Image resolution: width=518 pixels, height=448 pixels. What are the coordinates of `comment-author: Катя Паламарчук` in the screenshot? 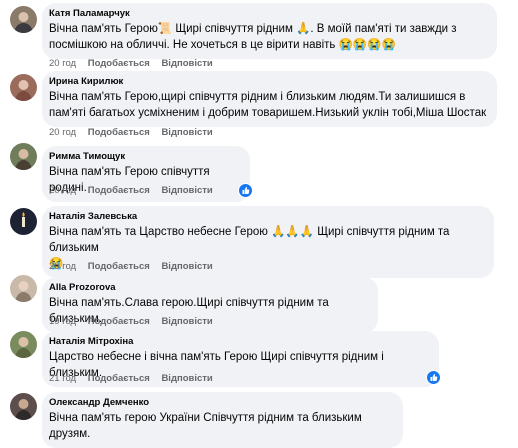 It's located at (269, 14).